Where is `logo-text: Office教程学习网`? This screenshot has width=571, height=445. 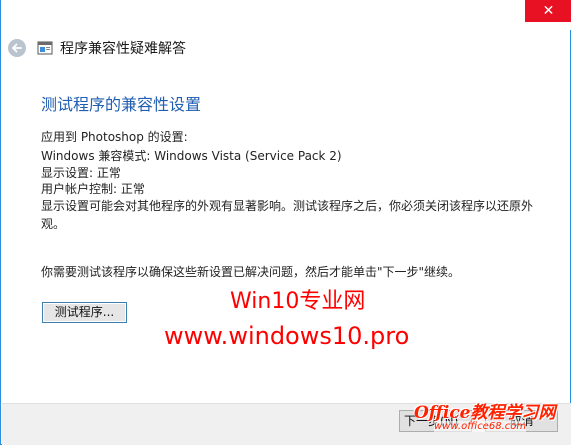 logo-text: Office教程学习网 is located at coordinates (485, 413).